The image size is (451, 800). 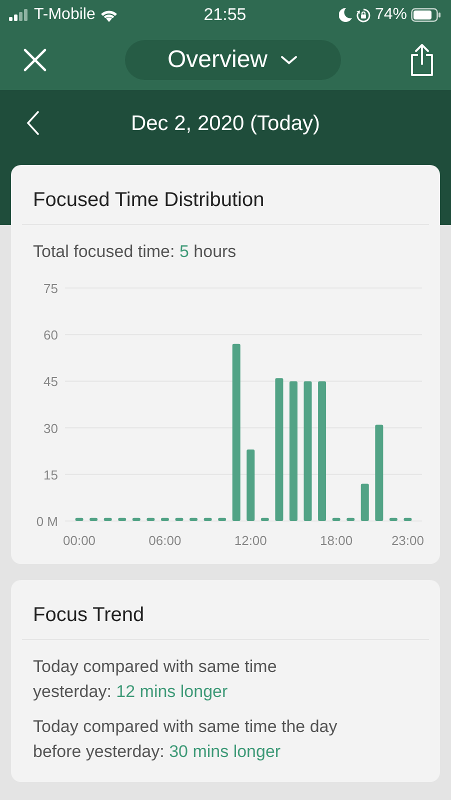 I want to click on close-button, so click(x=35, y=60).